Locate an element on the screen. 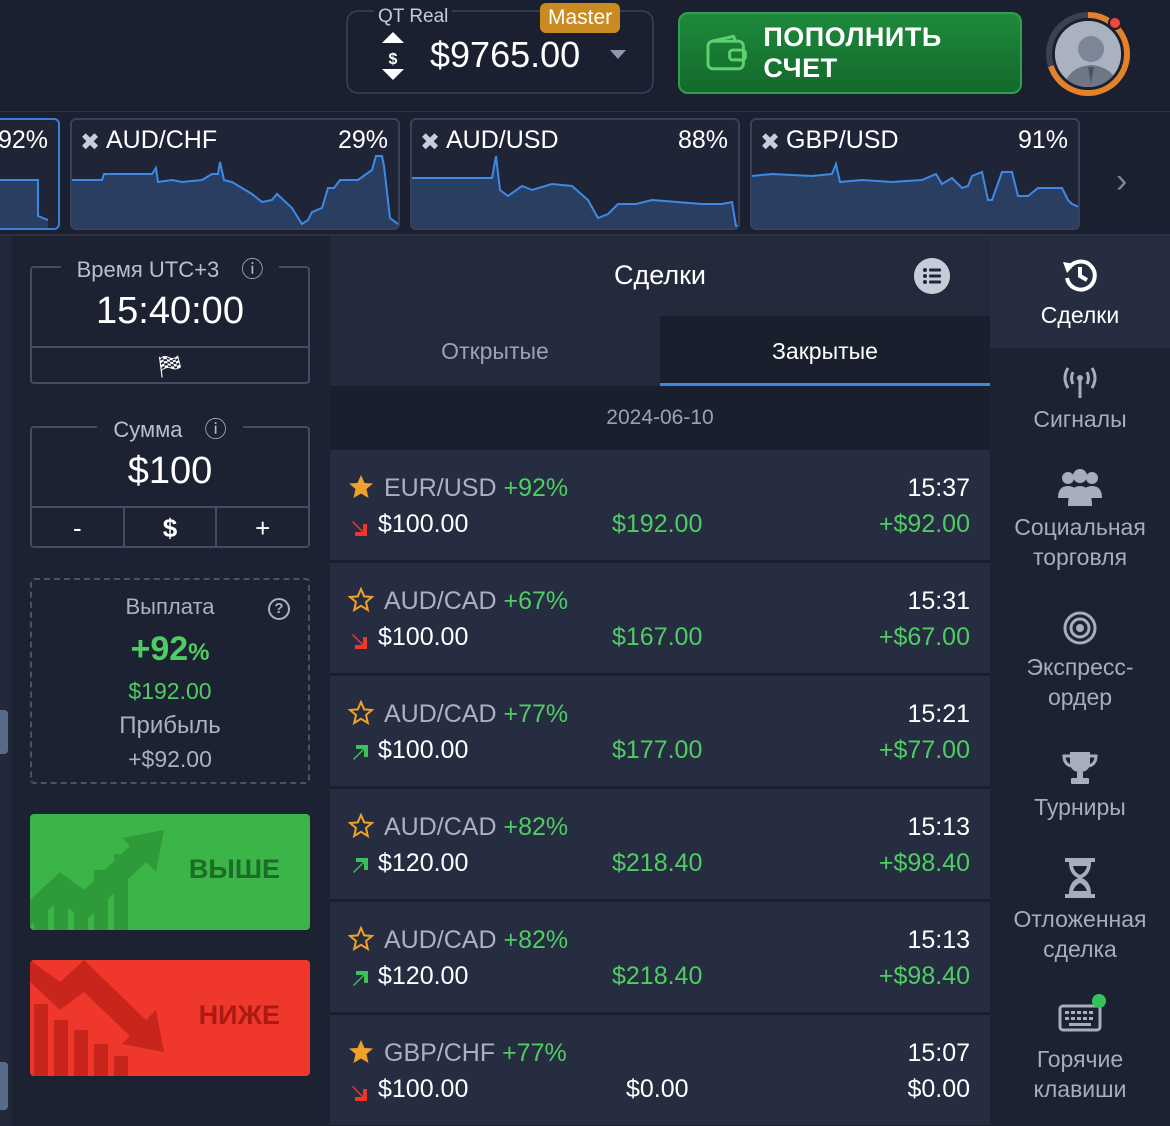  sidebar-item-social-trading: Социальная торговля is located at coordinates (1080, 520).